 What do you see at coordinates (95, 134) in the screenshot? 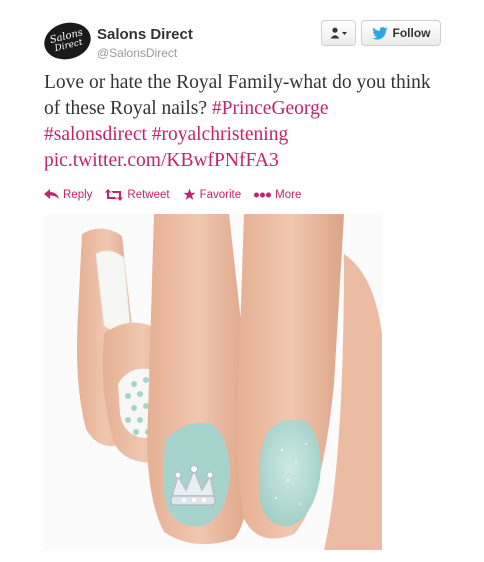
I see `hashtag-link: #salonsdirect` at bounding box center [95, 134].